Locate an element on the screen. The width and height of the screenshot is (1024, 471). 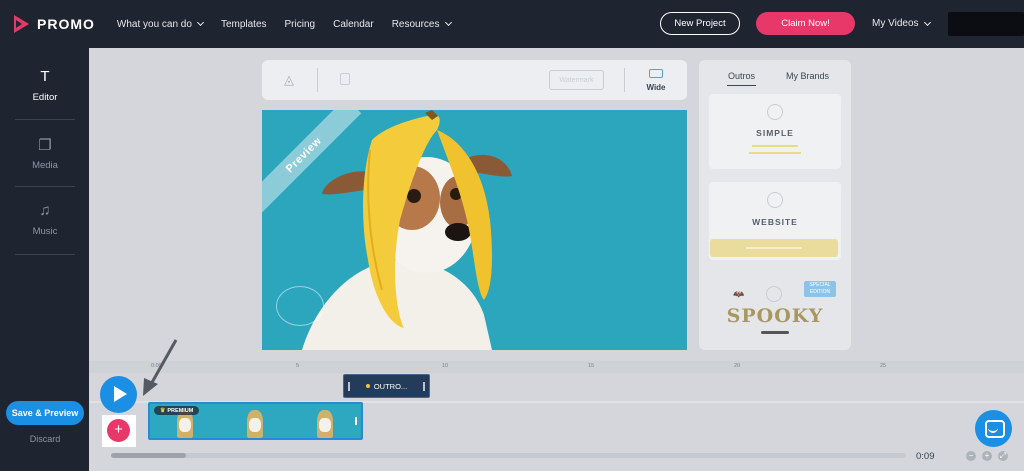
promo-logo: PROMO is located at coordinates (54, 24).